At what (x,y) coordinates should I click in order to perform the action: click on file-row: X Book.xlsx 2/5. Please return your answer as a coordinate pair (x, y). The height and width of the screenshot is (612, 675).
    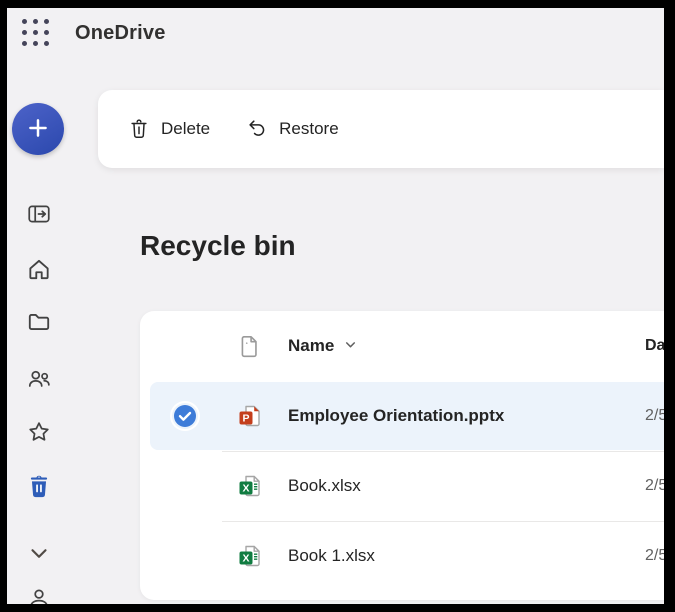
    Looking at the image, I should click on (402, 486).